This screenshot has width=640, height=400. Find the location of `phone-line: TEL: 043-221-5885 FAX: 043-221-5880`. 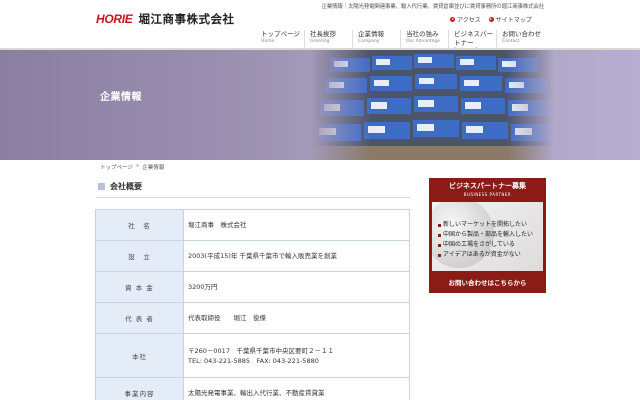

phone-line: TEL: 043-221-5885 FAX: 043-221-5880 is located at coordinates (253, 360).